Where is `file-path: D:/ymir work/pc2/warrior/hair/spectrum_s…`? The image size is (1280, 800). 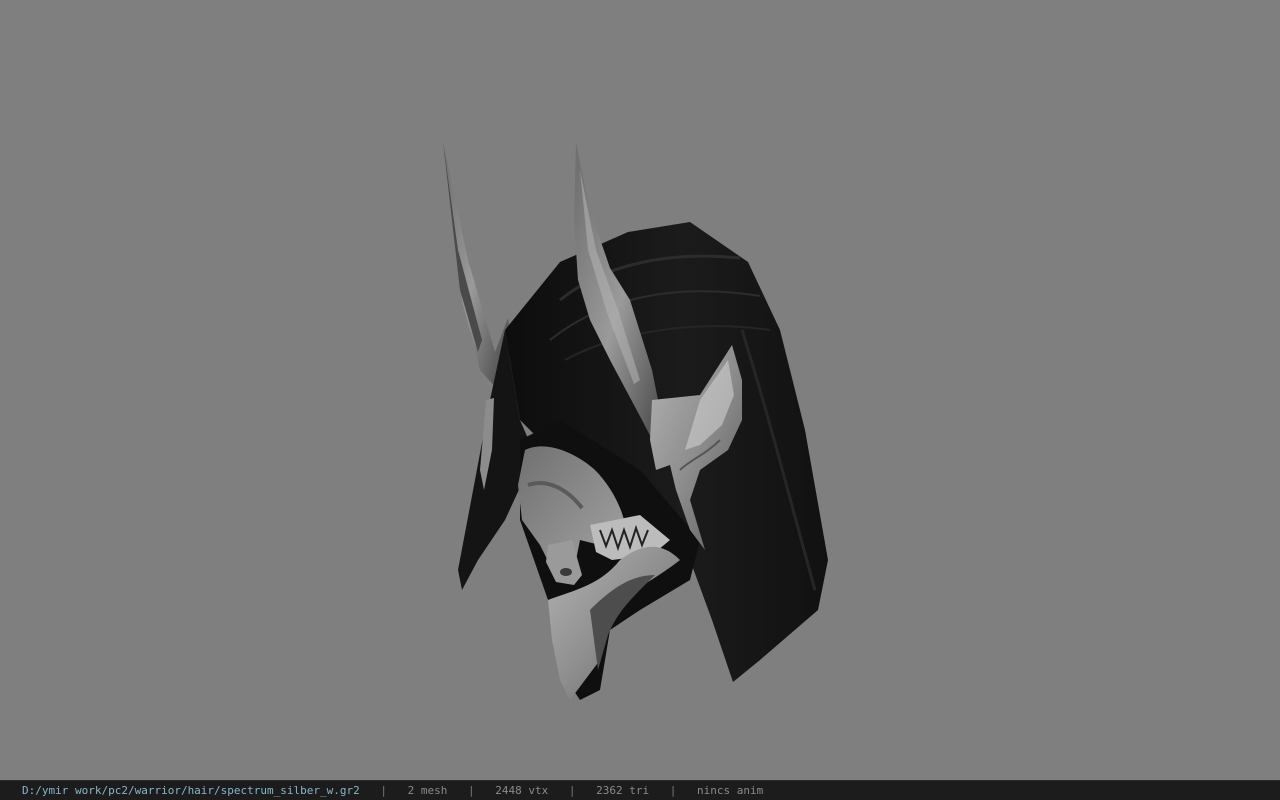 file-path: D:/ymir work/pc2/warrior/hair/spectrum_s… is located at coordinates (191, 790).